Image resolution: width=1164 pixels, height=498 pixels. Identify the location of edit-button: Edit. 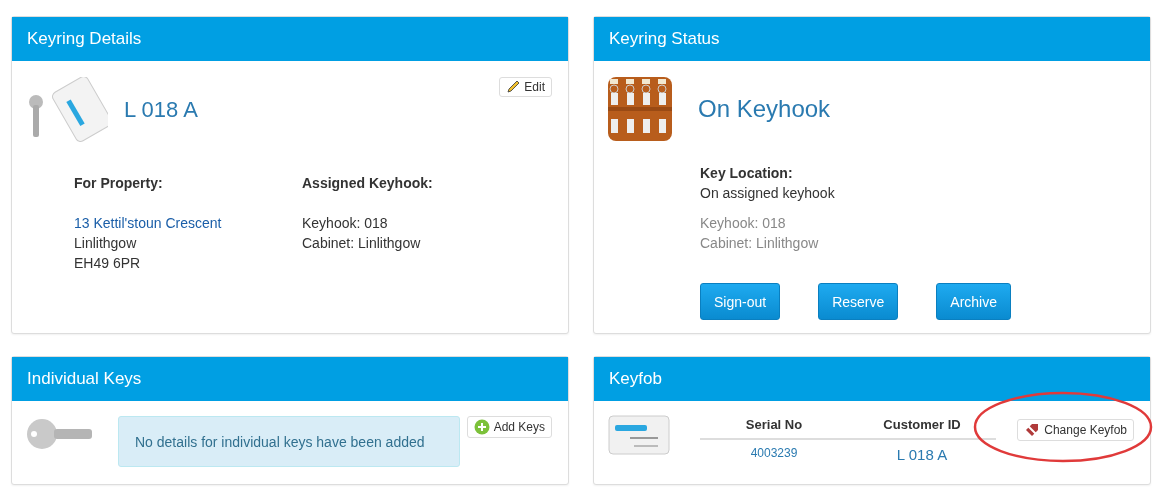
(525, 87).